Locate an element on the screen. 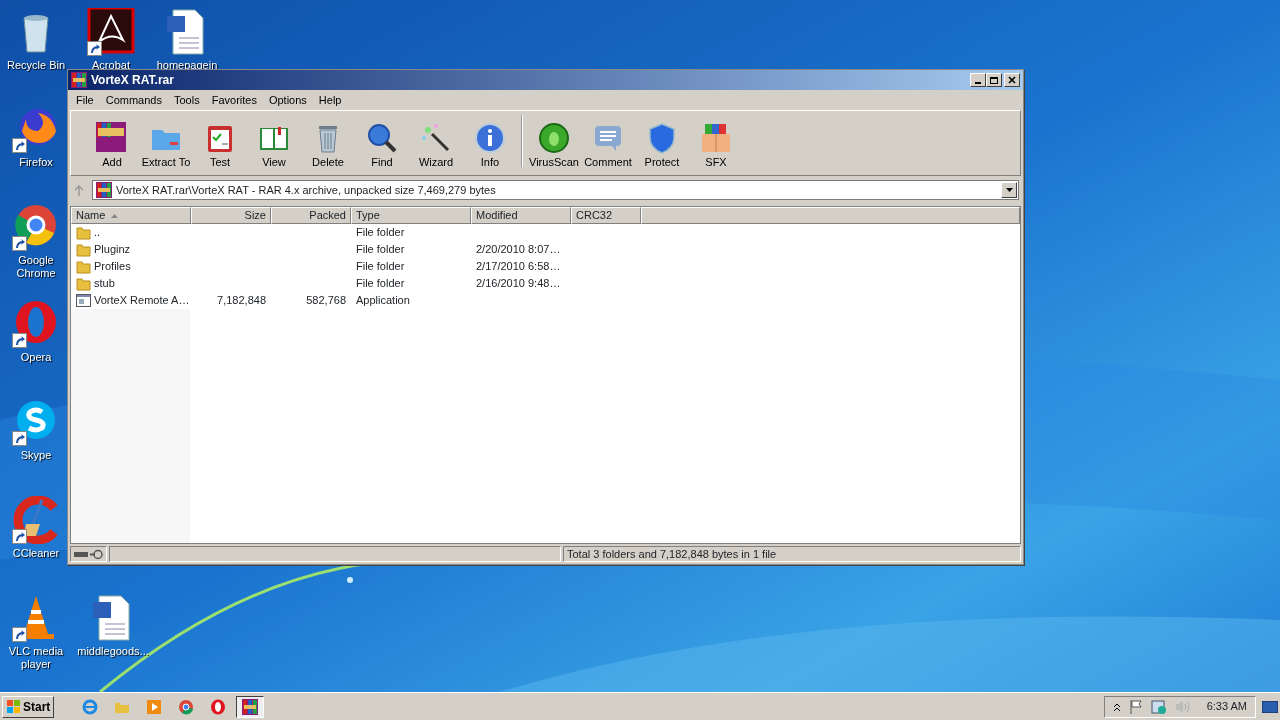 Image resolution: width=1280 pixels, height=720 pixels. column-header: Size is located at coordinates (231, 215).